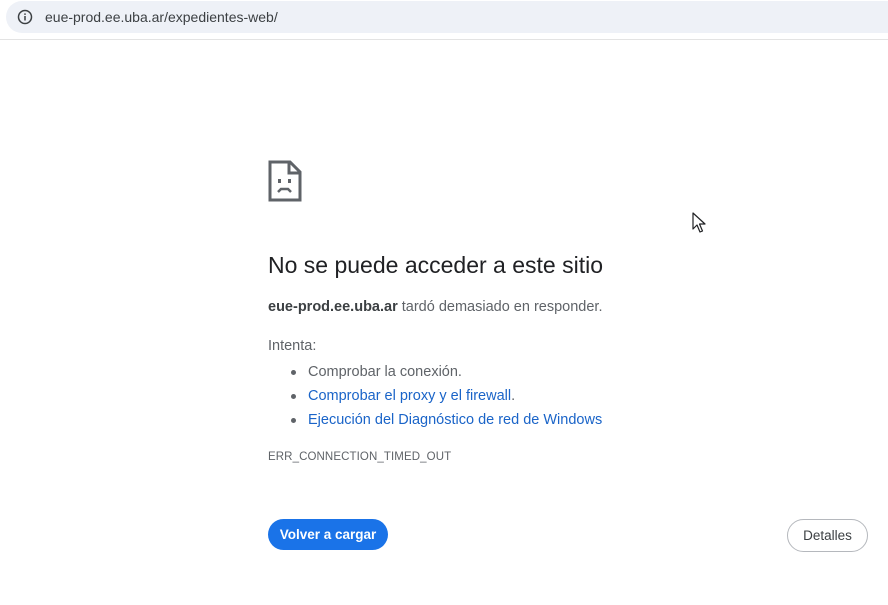 This screenshot has height=605, width=888. What do you see at coordinates (25, 17) in the screenshot?
I see `info-circle-icon` at bounding box center [25, 17].